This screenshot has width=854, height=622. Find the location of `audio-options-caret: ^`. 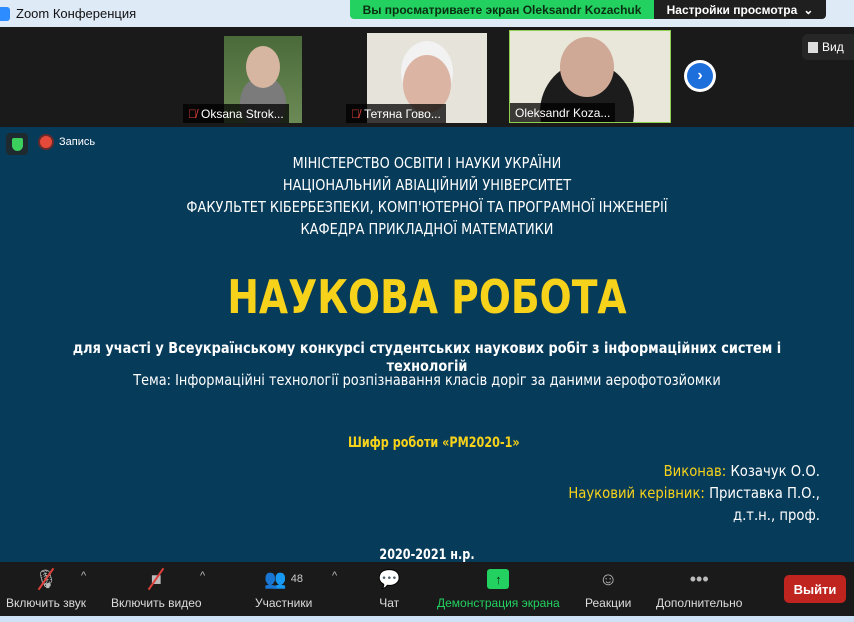

audio-options-caret: ^ is located at coordinates (83, 576).